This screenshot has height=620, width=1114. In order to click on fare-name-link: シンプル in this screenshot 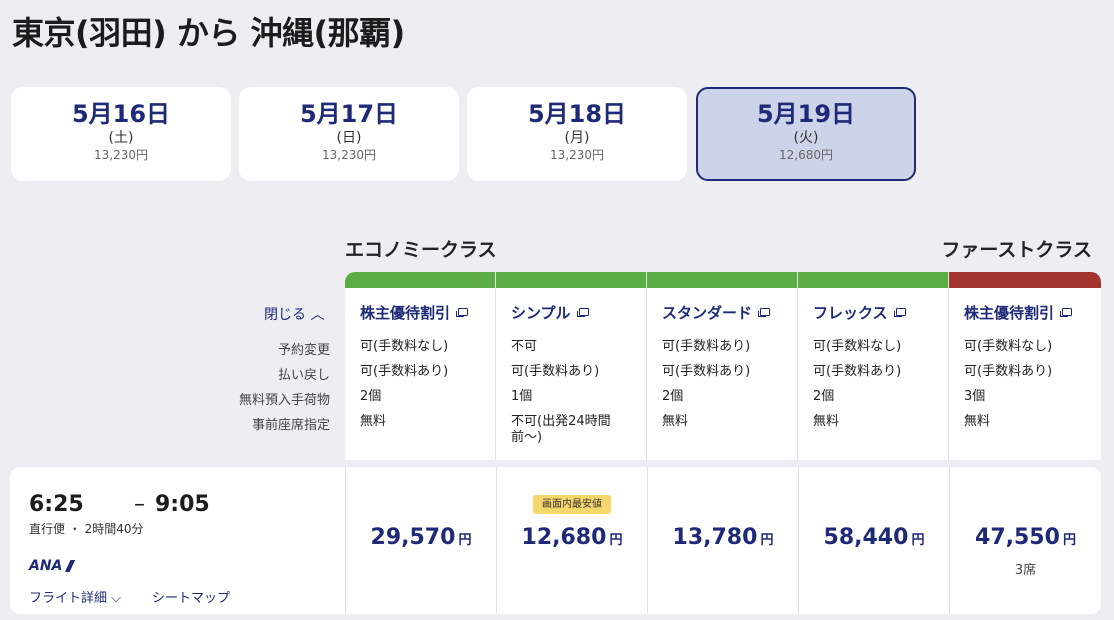, I will do `click(578, 312)`.